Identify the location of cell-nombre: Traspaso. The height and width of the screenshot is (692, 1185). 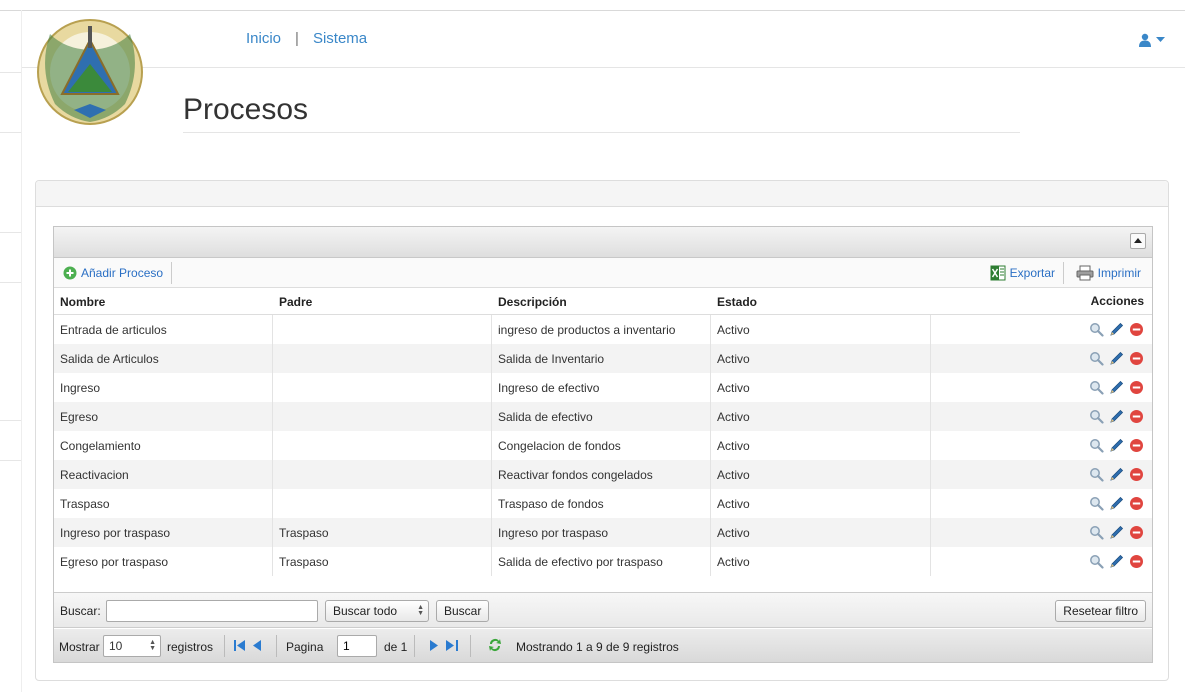
(163, 503).